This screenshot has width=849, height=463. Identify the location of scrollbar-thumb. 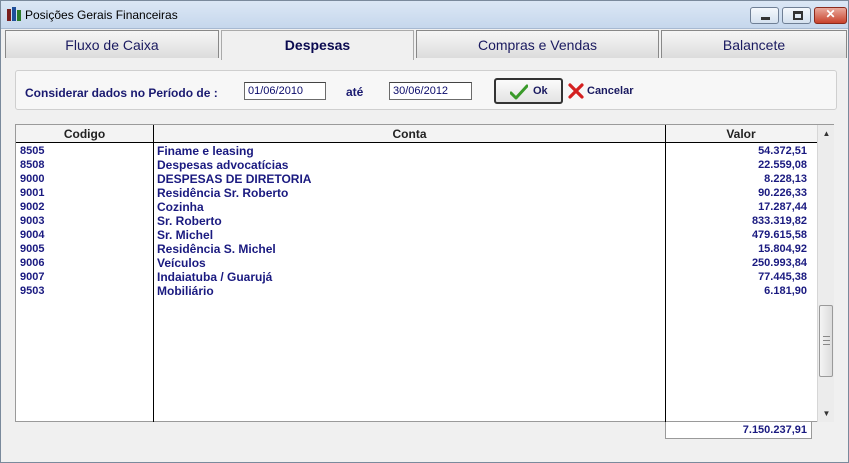
(826, 341).